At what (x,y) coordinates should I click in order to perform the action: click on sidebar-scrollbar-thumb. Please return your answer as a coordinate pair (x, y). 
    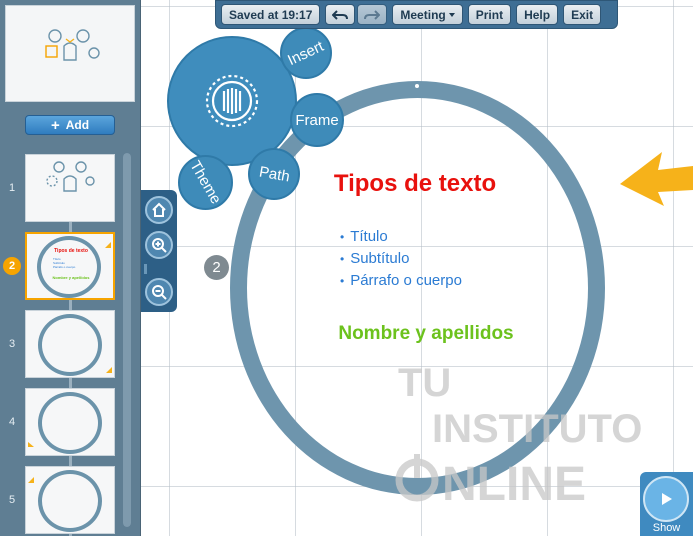
    Looking at the image, I should click on (127, 340).